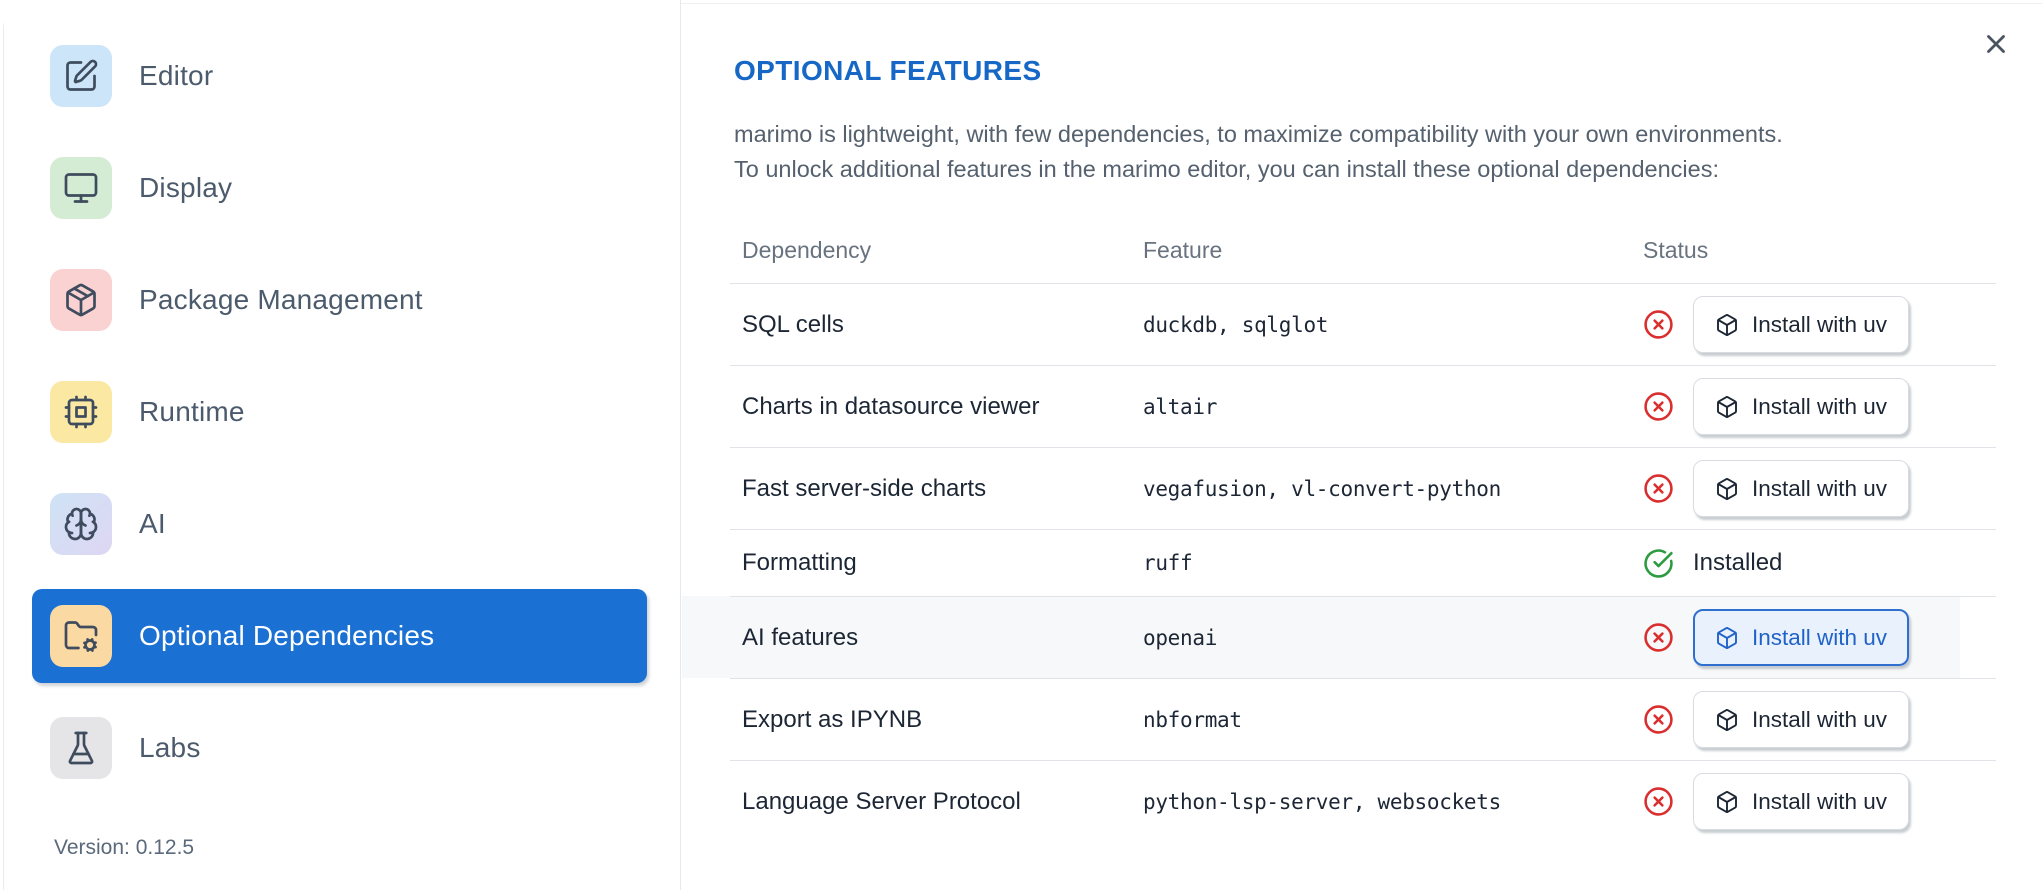 The height and width of the screenshot is (890, 2042). What do you see at coordinates (800, 637) in the screenshot?
I see `dependency-cell: AI features` at bounding box center [800, 637].